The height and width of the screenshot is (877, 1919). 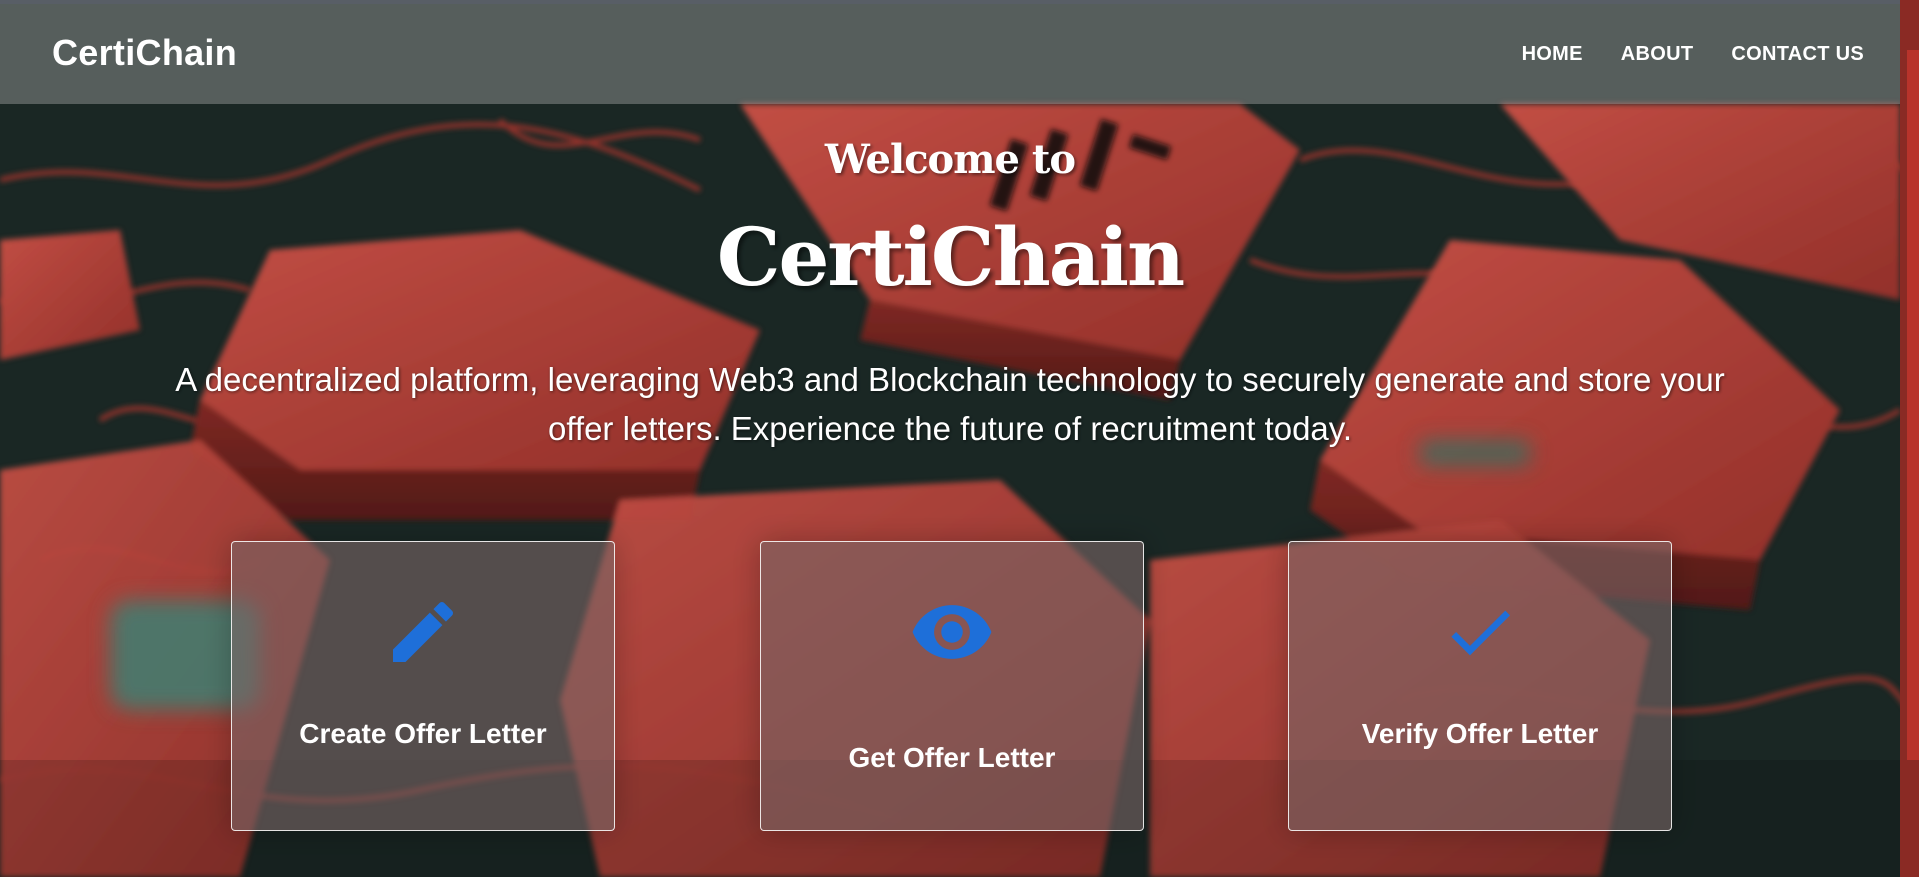 I want to click on nav-link-about: ABOUT, so click(x=1657, y=54).